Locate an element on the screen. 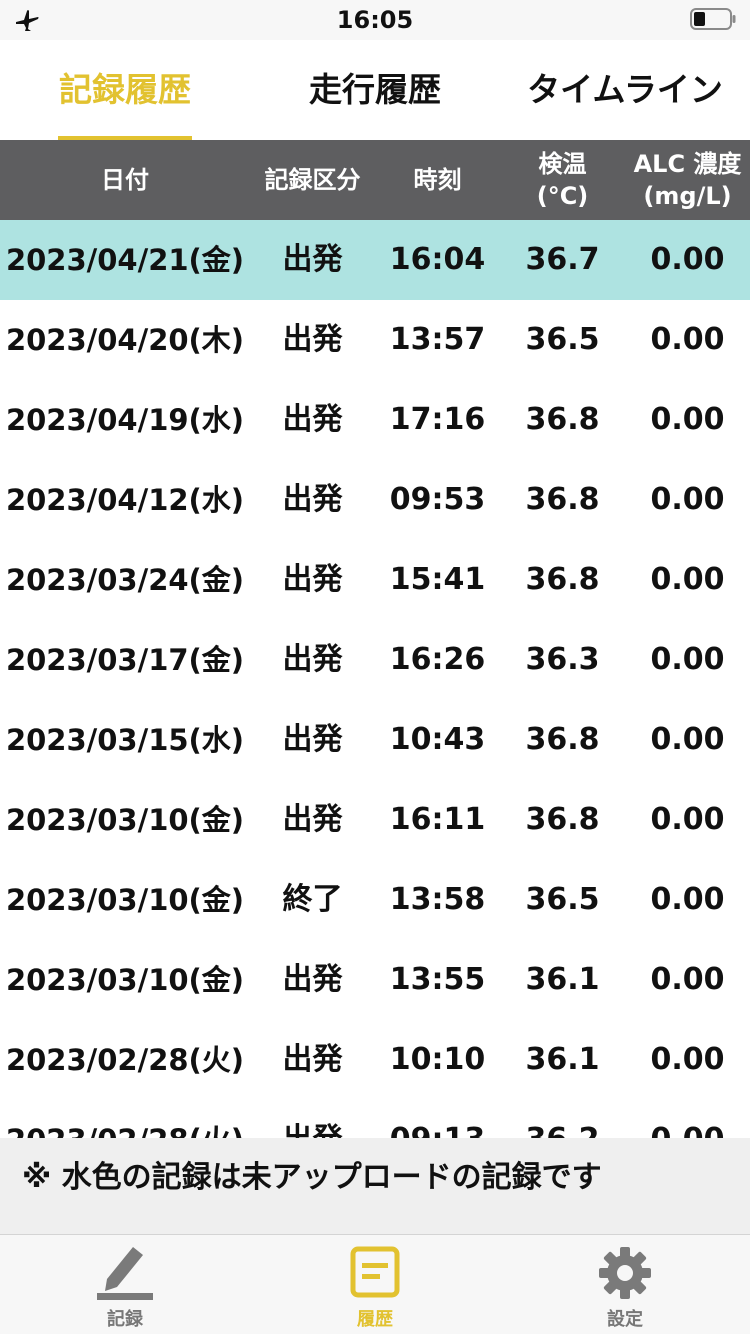 The height and width of the screenshot is (1334, 750). table-row: 2023/03/10(金) 出発 16:11 36.8 0.00 is located at coordinates (375, 820).